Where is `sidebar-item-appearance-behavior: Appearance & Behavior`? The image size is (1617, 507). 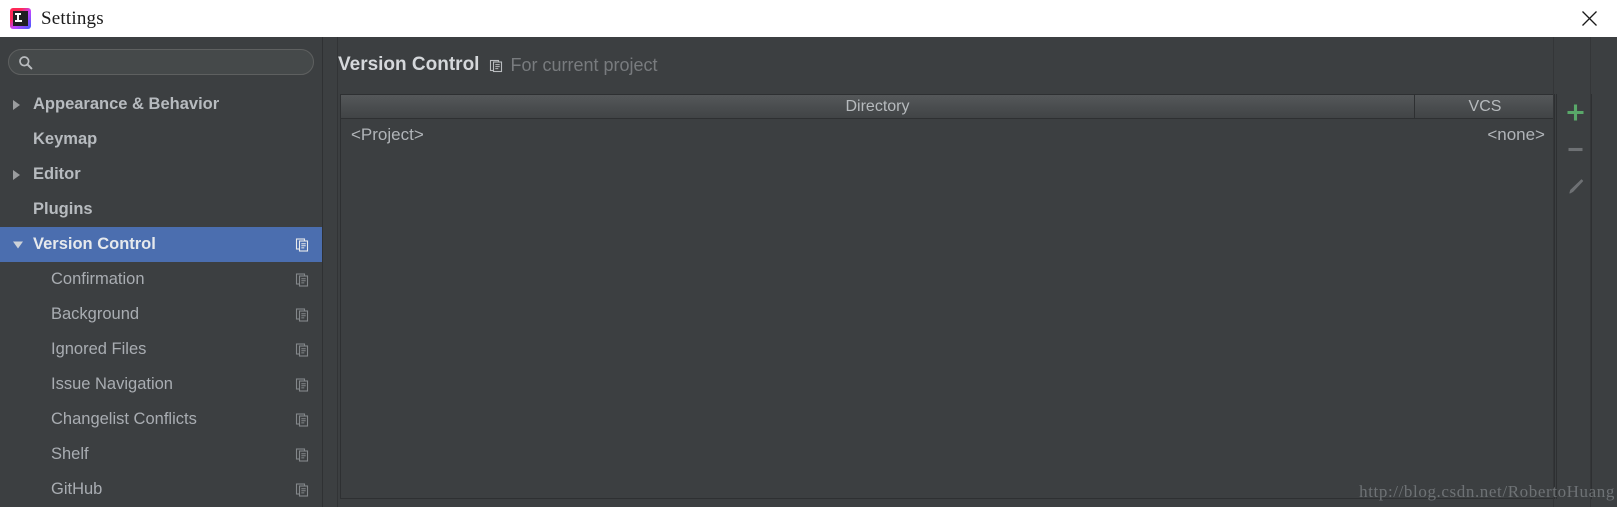 sidebar-item-appearance-behavior: Appearance & Behavior is located at coordinates (161, 104).